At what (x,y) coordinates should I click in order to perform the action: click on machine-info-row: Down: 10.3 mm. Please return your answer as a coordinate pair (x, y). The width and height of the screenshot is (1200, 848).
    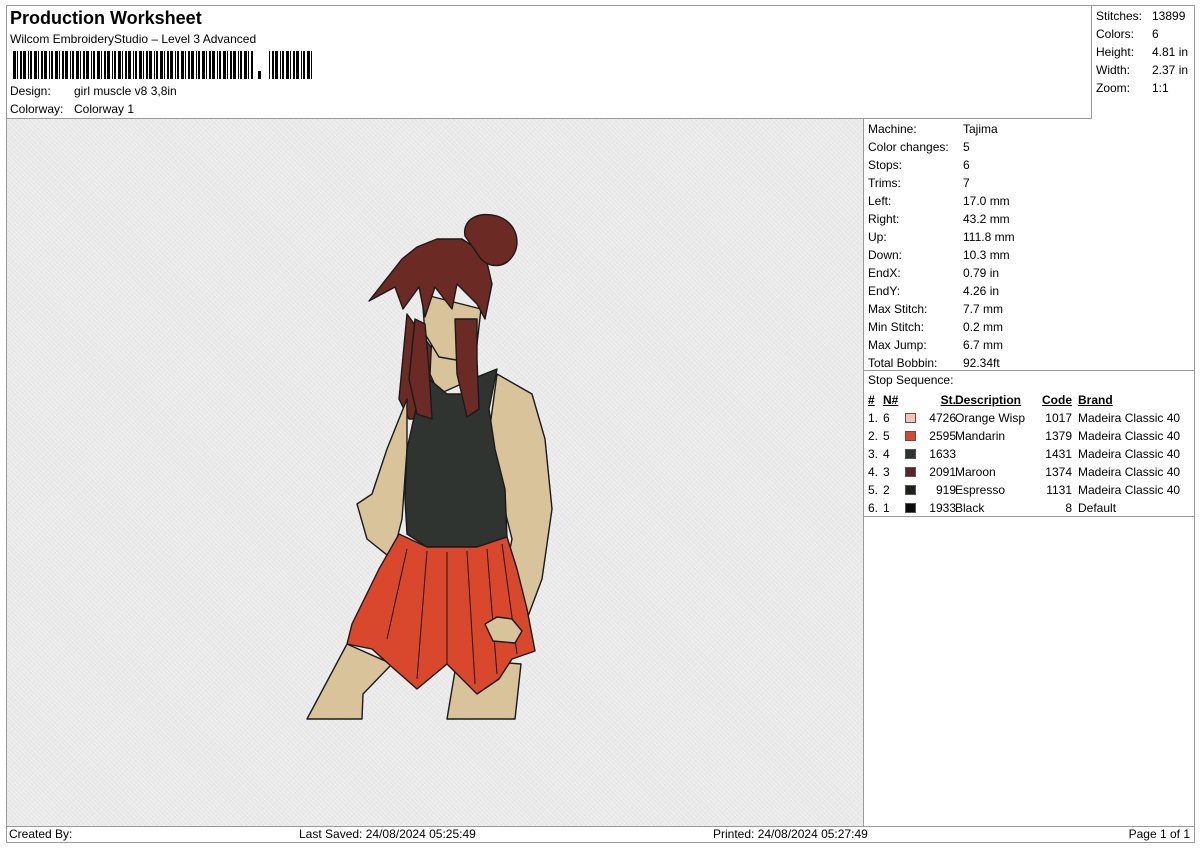
    Looking at the image, I should click on (939, 255).